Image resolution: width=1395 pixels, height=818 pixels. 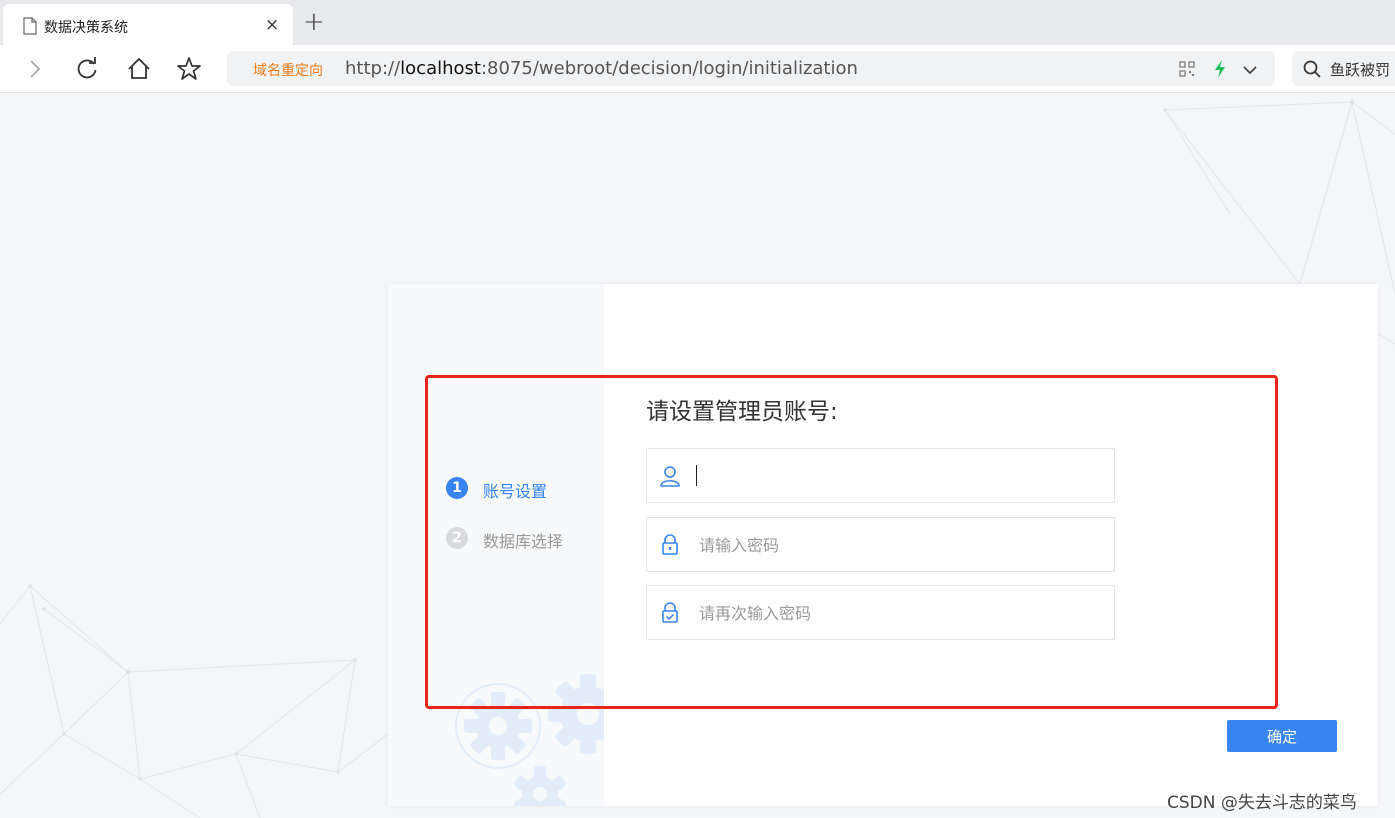 What do you see at coordinates (1250, 69) in the screenshot?
I see `chevron-down-icon` at bounding box center [1250, 69].